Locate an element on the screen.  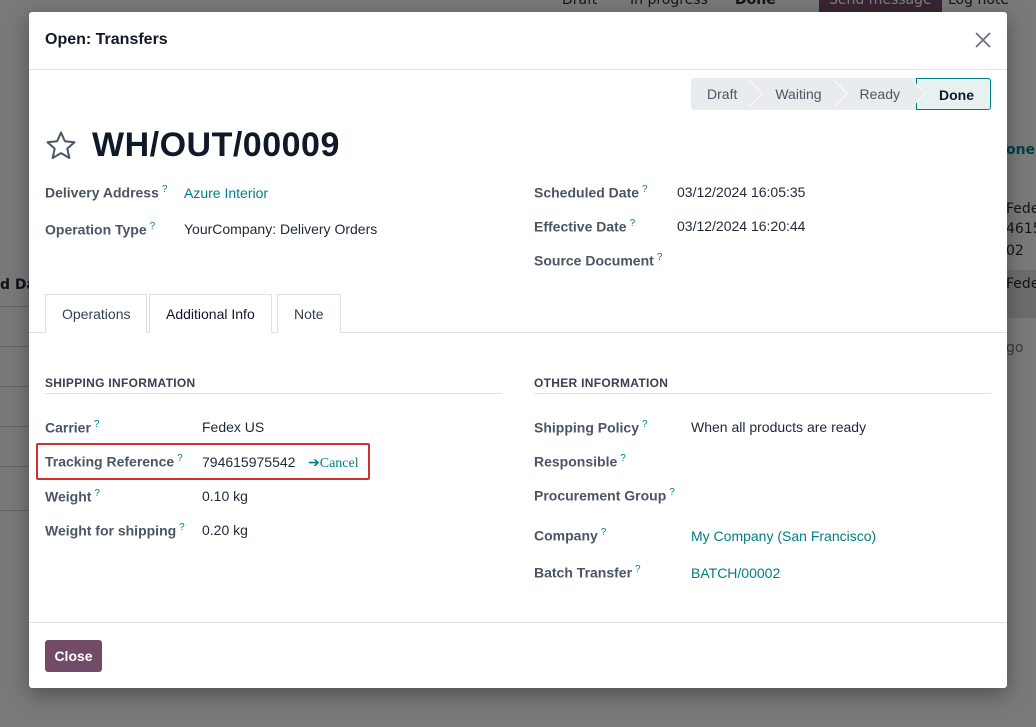
responsible-label: Responsible? is located at coordinates (580, 461).